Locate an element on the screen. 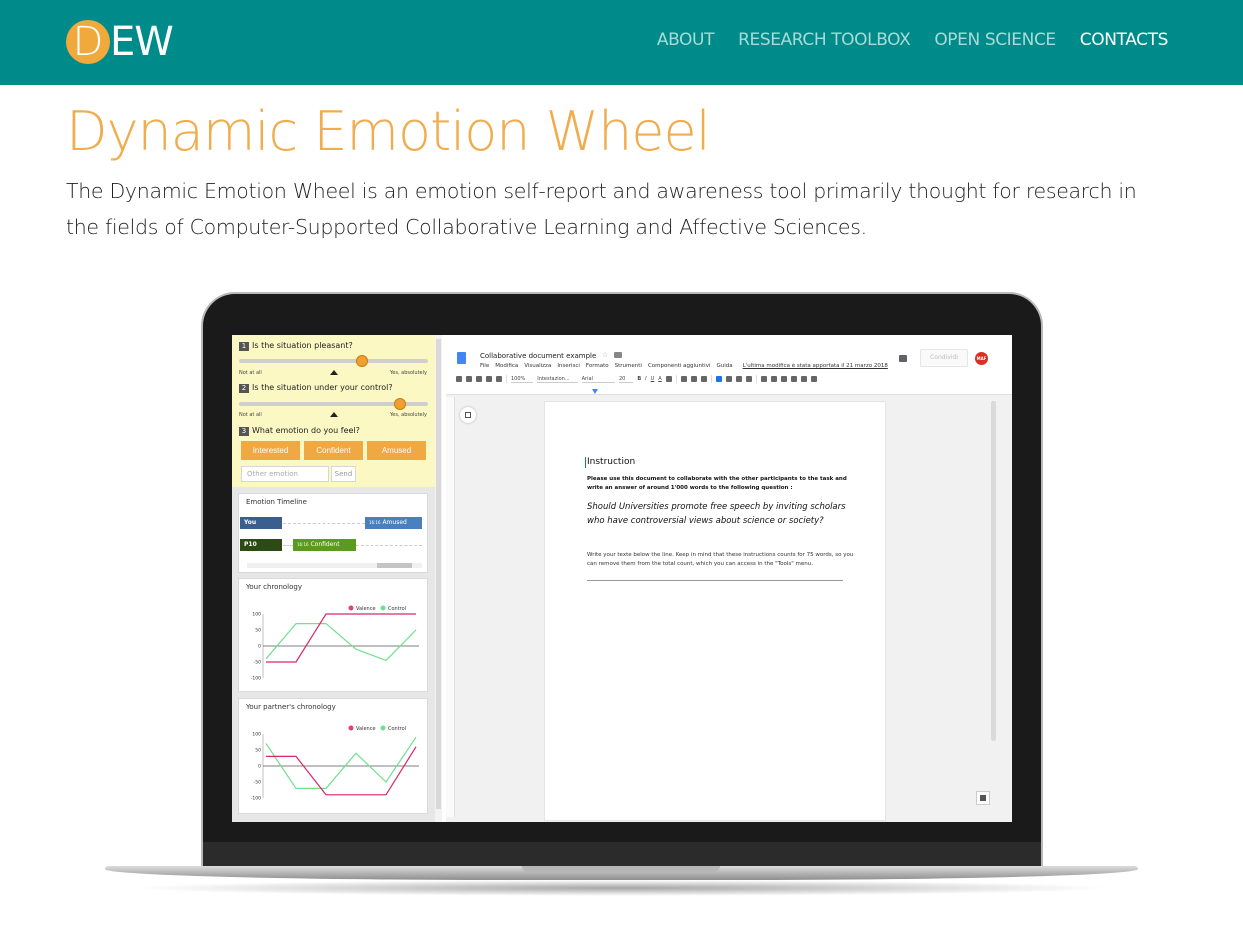 The image size is (1243, 926). italic-icon: I is located at coordinates (645, 379).